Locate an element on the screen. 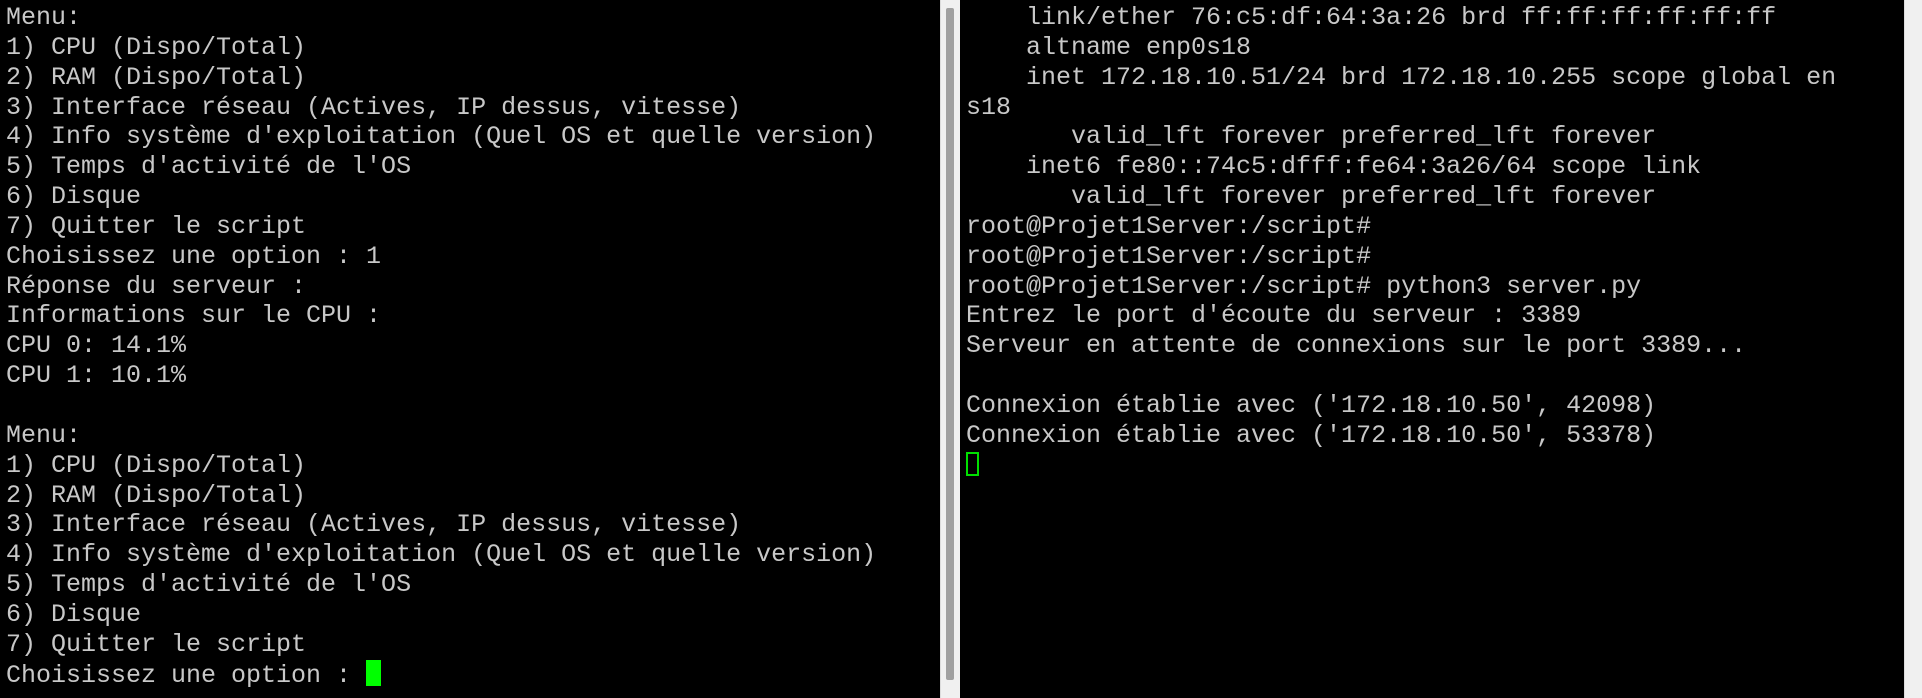  terminal-prompt-text: Choisissez une option : is located at coordinates (186, 675).